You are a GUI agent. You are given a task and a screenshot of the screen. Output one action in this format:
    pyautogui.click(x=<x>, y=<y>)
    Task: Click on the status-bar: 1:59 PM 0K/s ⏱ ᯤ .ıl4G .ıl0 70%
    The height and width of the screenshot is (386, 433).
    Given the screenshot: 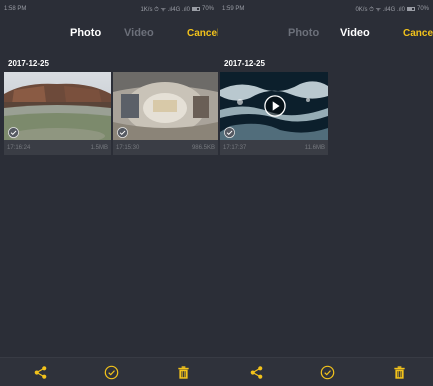 What is the action you would take?
    pyautogui.click(x=325, y=9)
    